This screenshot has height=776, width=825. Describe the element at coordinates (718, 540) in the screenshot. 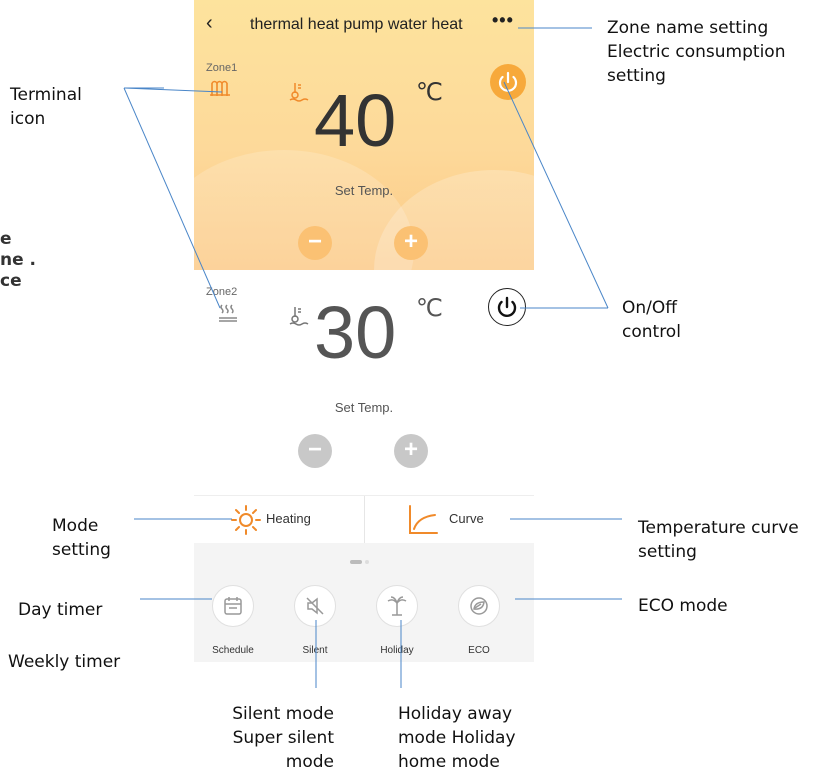

I see `annotation-curve: Temperature curve setting` at that location.